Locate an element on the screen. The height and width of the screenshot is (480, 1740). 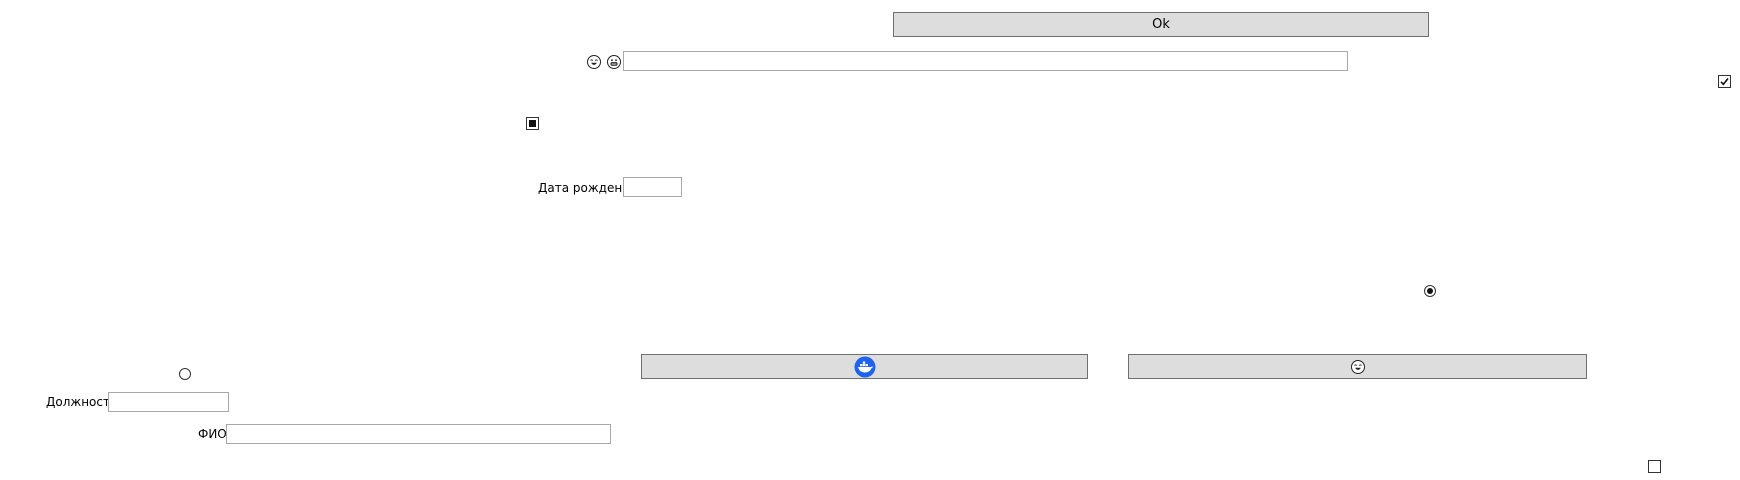
docker-button is located at coordinates (864, 366).